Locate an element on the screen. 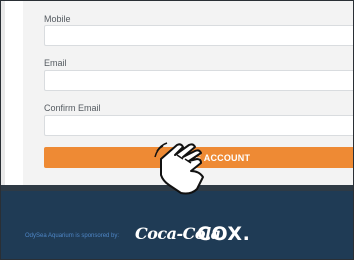  confirm-email-field is located at coordinates (198, 125).